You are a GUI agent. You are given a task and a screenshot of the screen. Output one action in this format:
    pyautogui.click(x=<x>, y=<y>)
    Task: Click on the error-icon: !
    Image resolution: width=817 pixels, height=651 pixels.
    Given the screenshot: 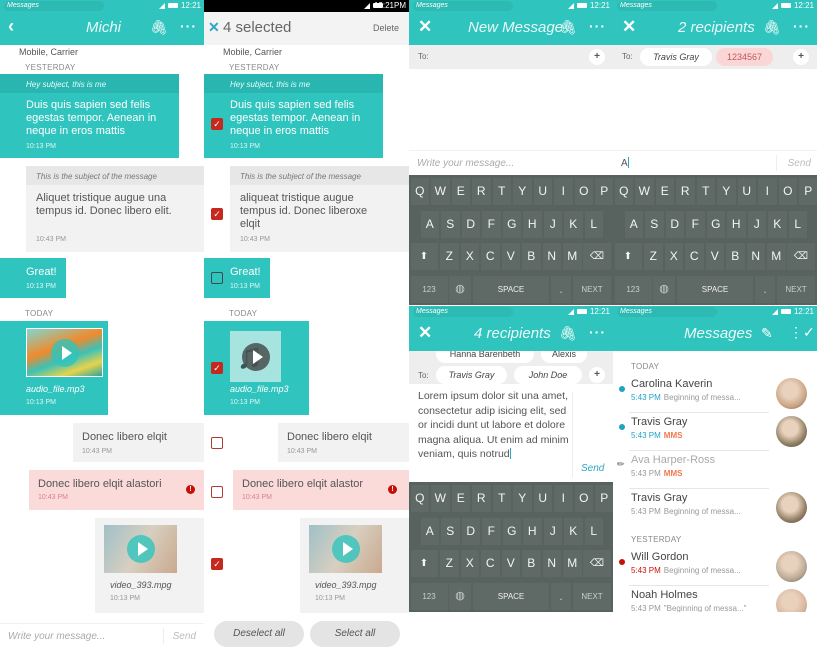 What is the action you would take?
    pyautogui.click(x=392, y=489)
    